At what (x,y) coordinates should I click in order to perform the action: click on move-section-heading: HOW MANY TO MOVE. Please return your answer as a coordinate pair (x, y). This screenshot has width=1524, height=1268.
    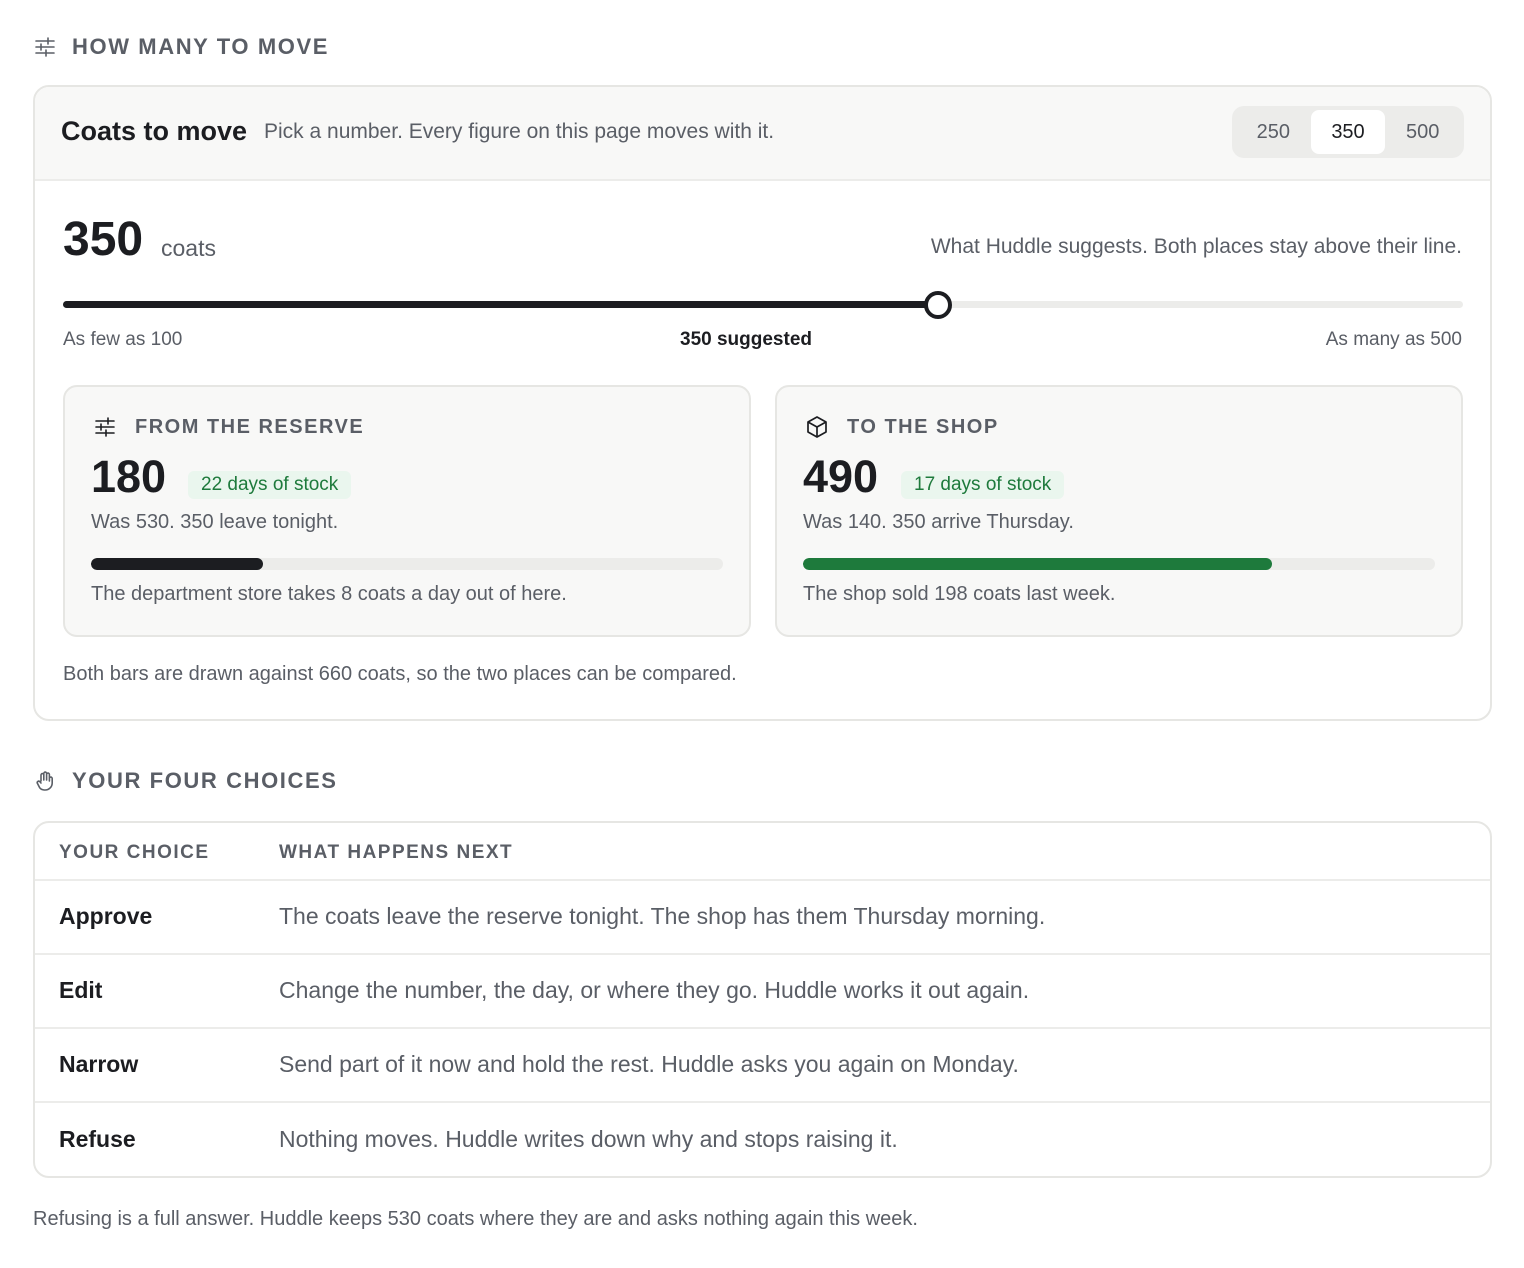
    Looking at the image, I should click on (181, 47).